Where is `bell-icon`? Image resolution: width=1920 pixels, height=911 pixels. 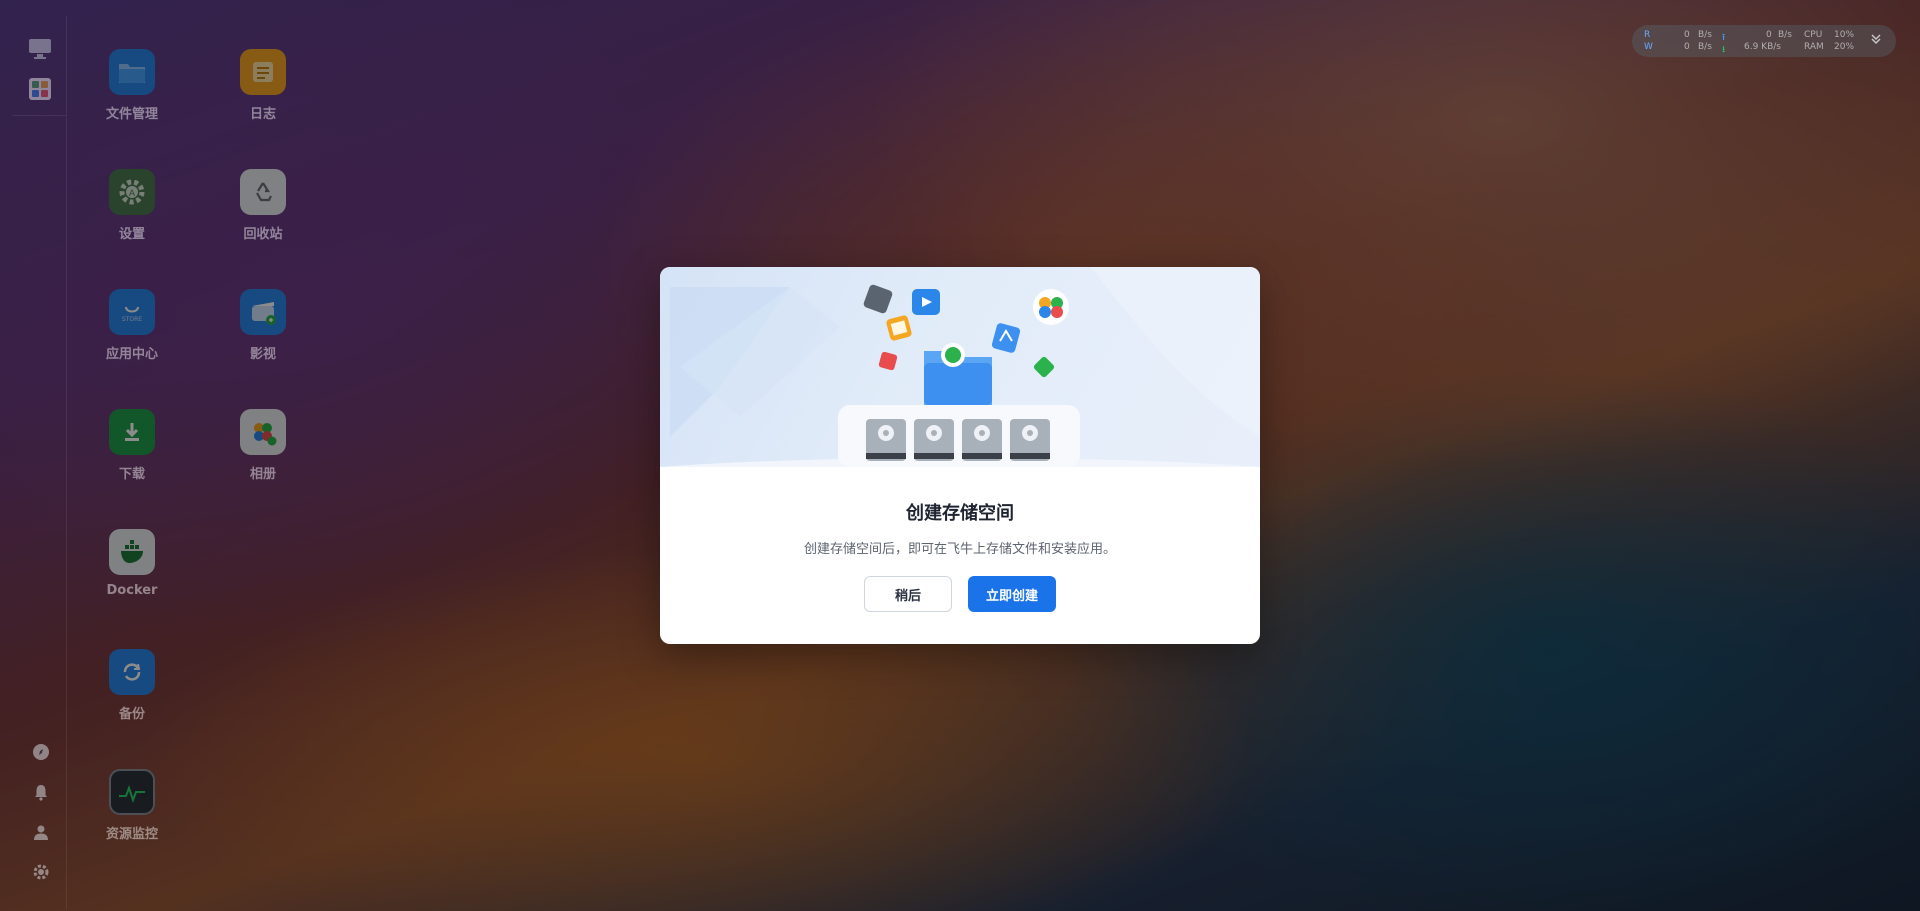
bell-icon is located at coordinates (41, 792).